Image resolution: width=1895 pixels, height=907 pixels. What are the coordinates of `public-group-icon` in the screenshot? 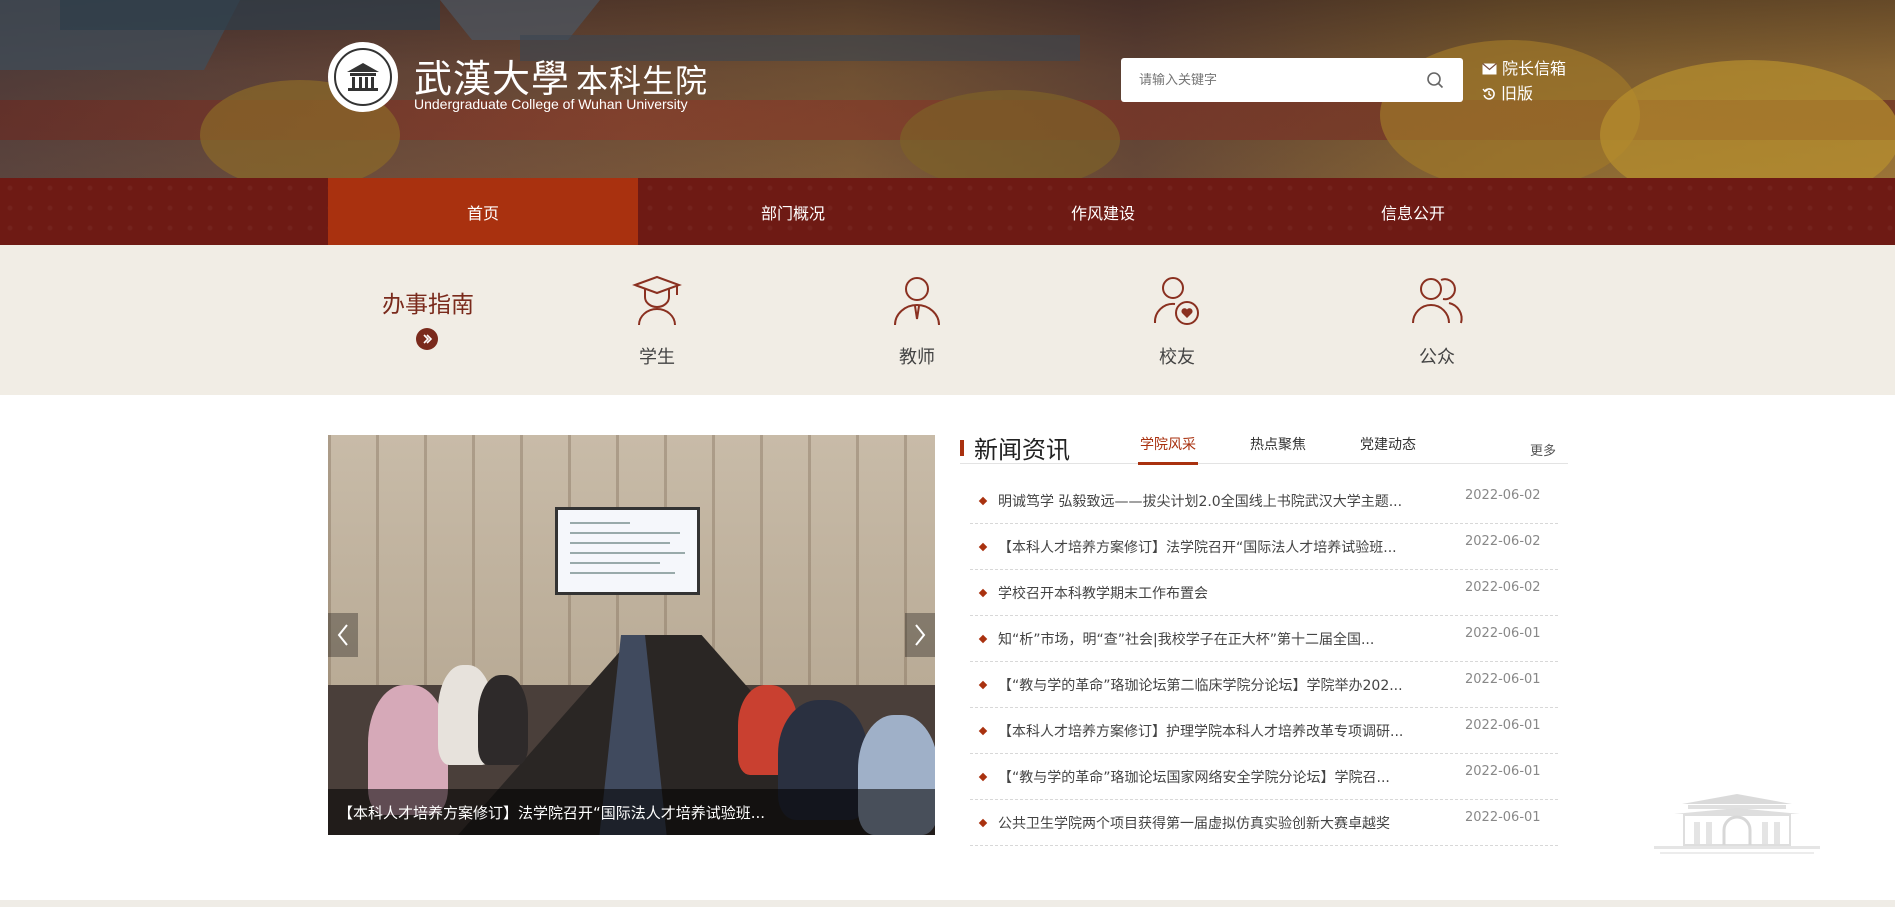 It's located at (1437, 301).